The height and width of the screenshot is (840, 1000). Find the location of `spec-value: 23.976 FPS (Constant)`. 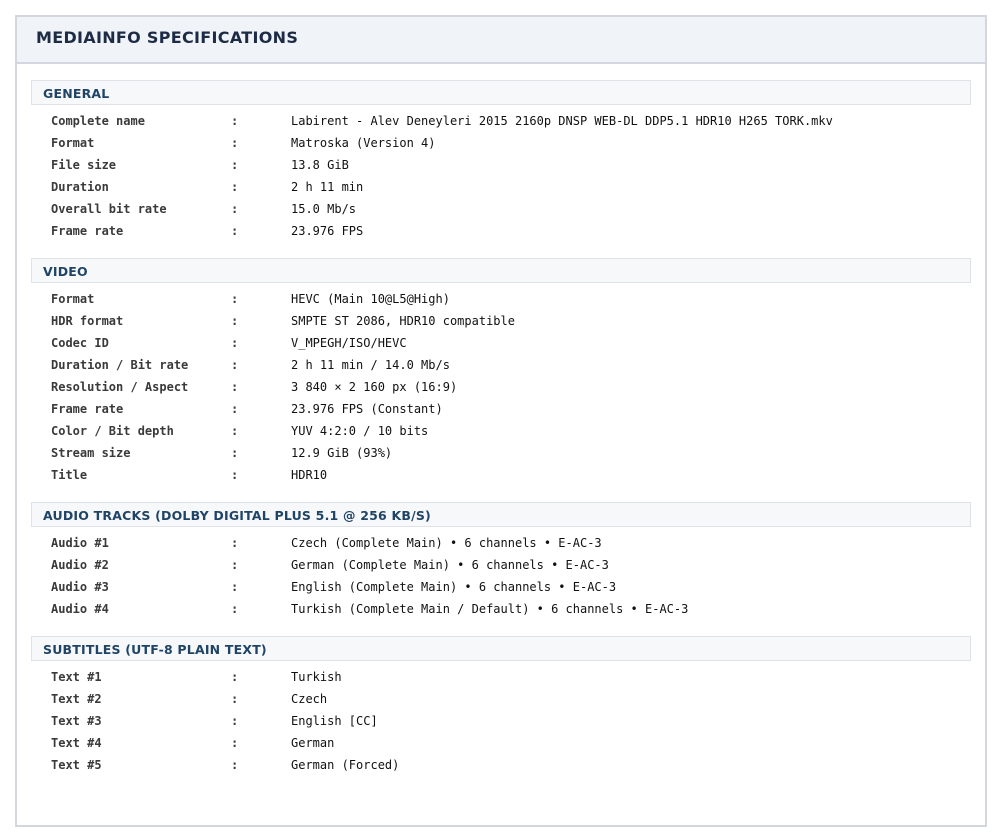

spec-value: 23.976 FPS (Constant) is located at coordinates (367, 409).